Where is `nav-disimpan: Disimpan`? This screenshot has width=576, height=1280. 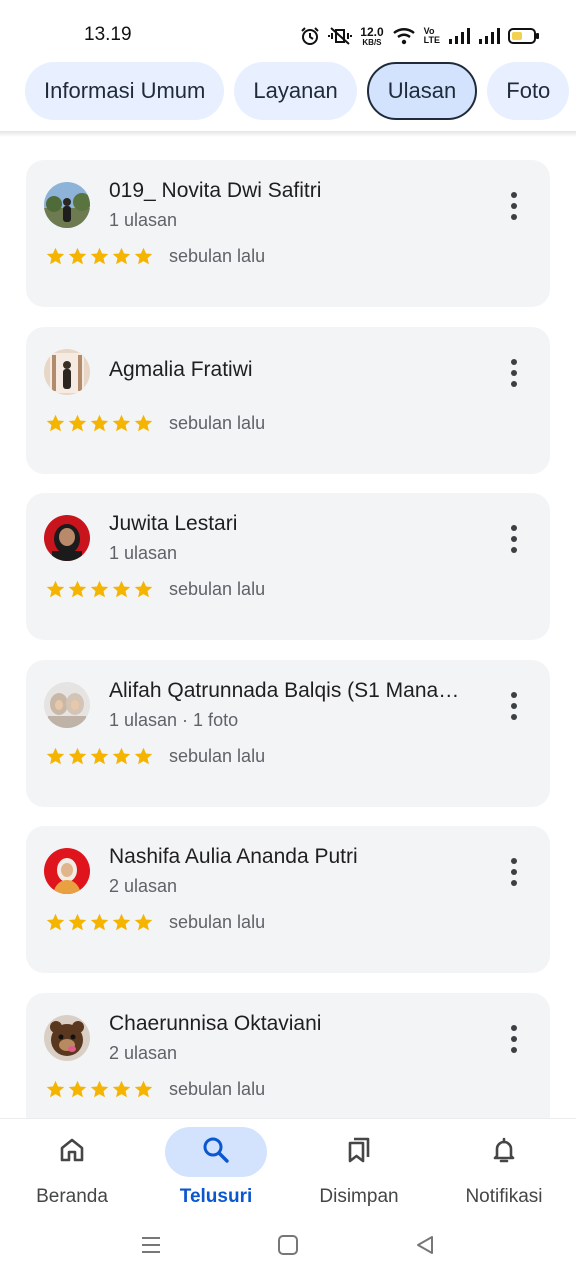 nav-disimpan: Disimpan is located at coordinates (359, 1169).